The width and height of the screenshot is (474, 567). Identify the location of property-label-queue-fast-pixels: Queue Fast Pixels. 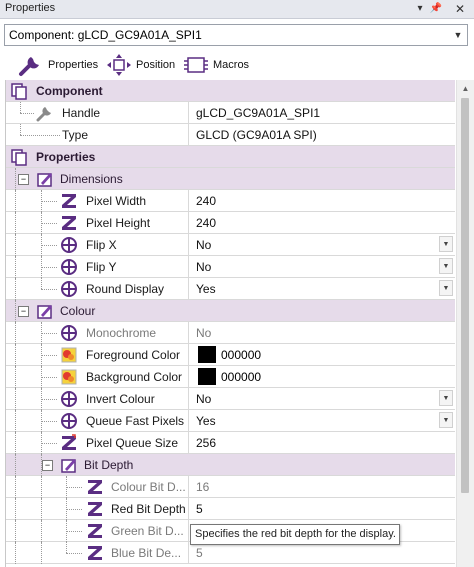
(135, 421).